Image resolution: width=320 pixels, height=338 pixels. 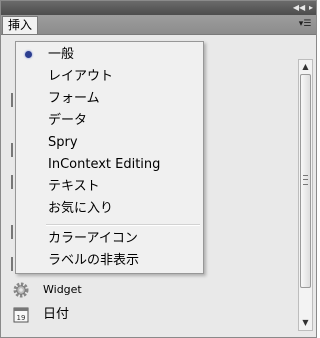 I want to click on insert-item-label: 日付, so click(x=56, y=314).